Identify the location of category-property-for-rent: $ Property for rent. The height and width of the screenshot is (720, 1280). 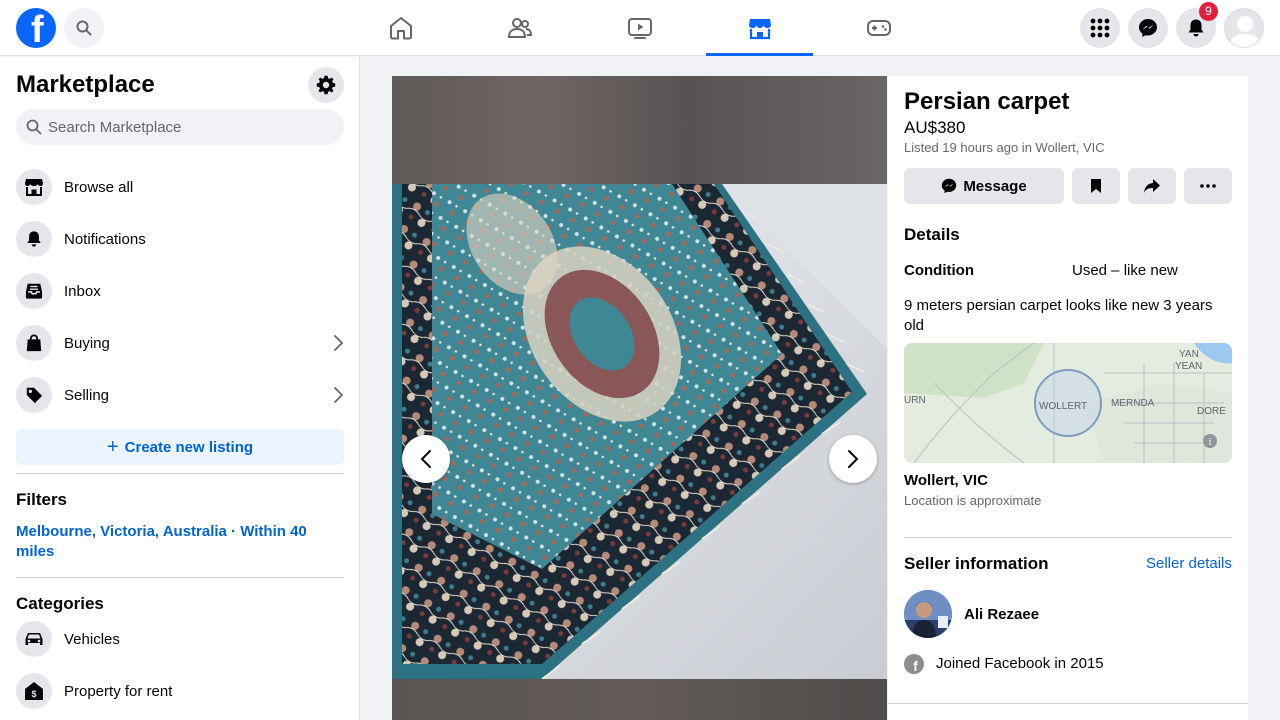
(180, 691).